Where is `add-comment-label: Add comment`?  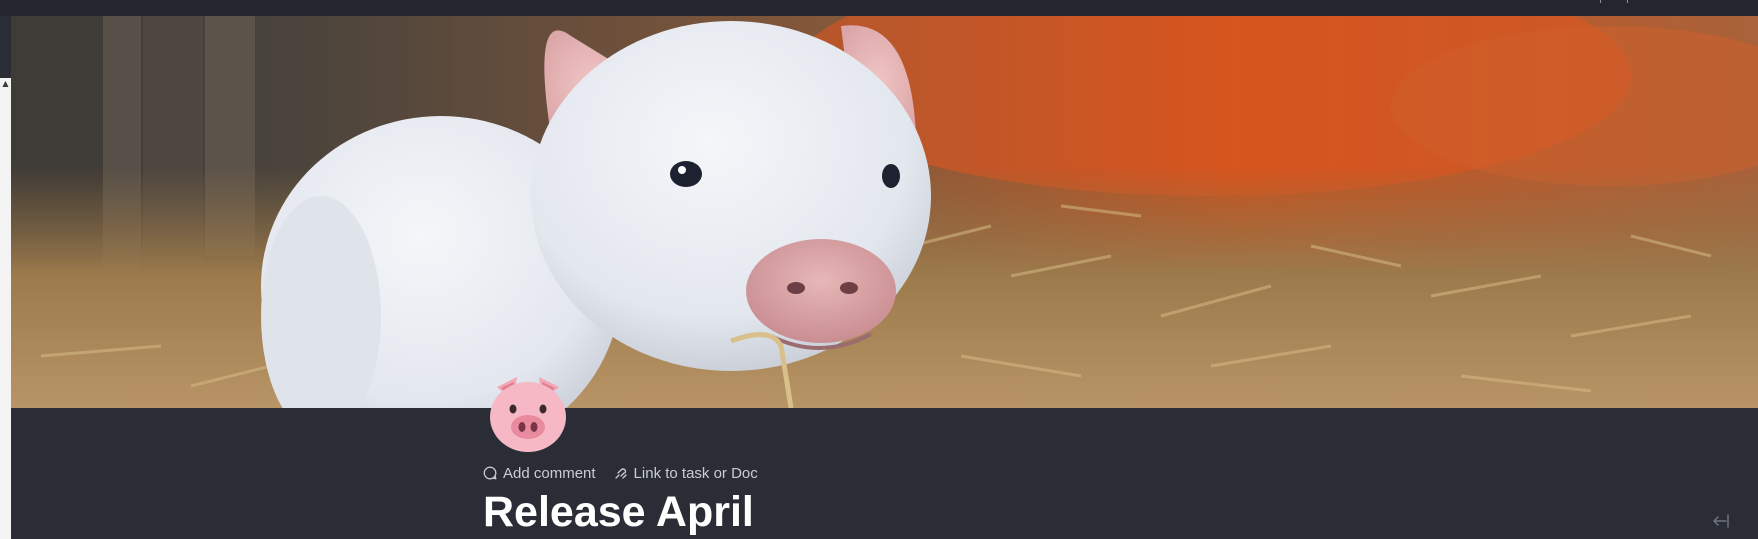
add-comment-label: Add comment is located at coordinates (549, 473).